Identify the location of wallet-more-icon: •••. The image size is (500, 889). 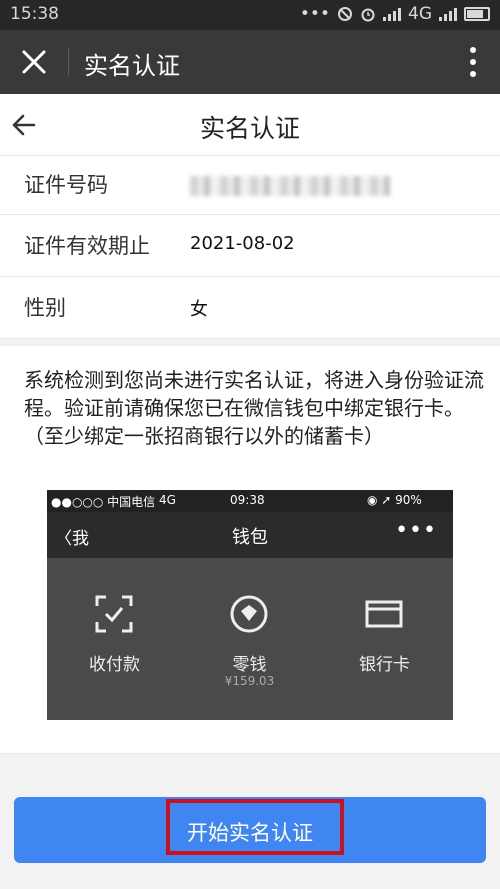
(416, 530).